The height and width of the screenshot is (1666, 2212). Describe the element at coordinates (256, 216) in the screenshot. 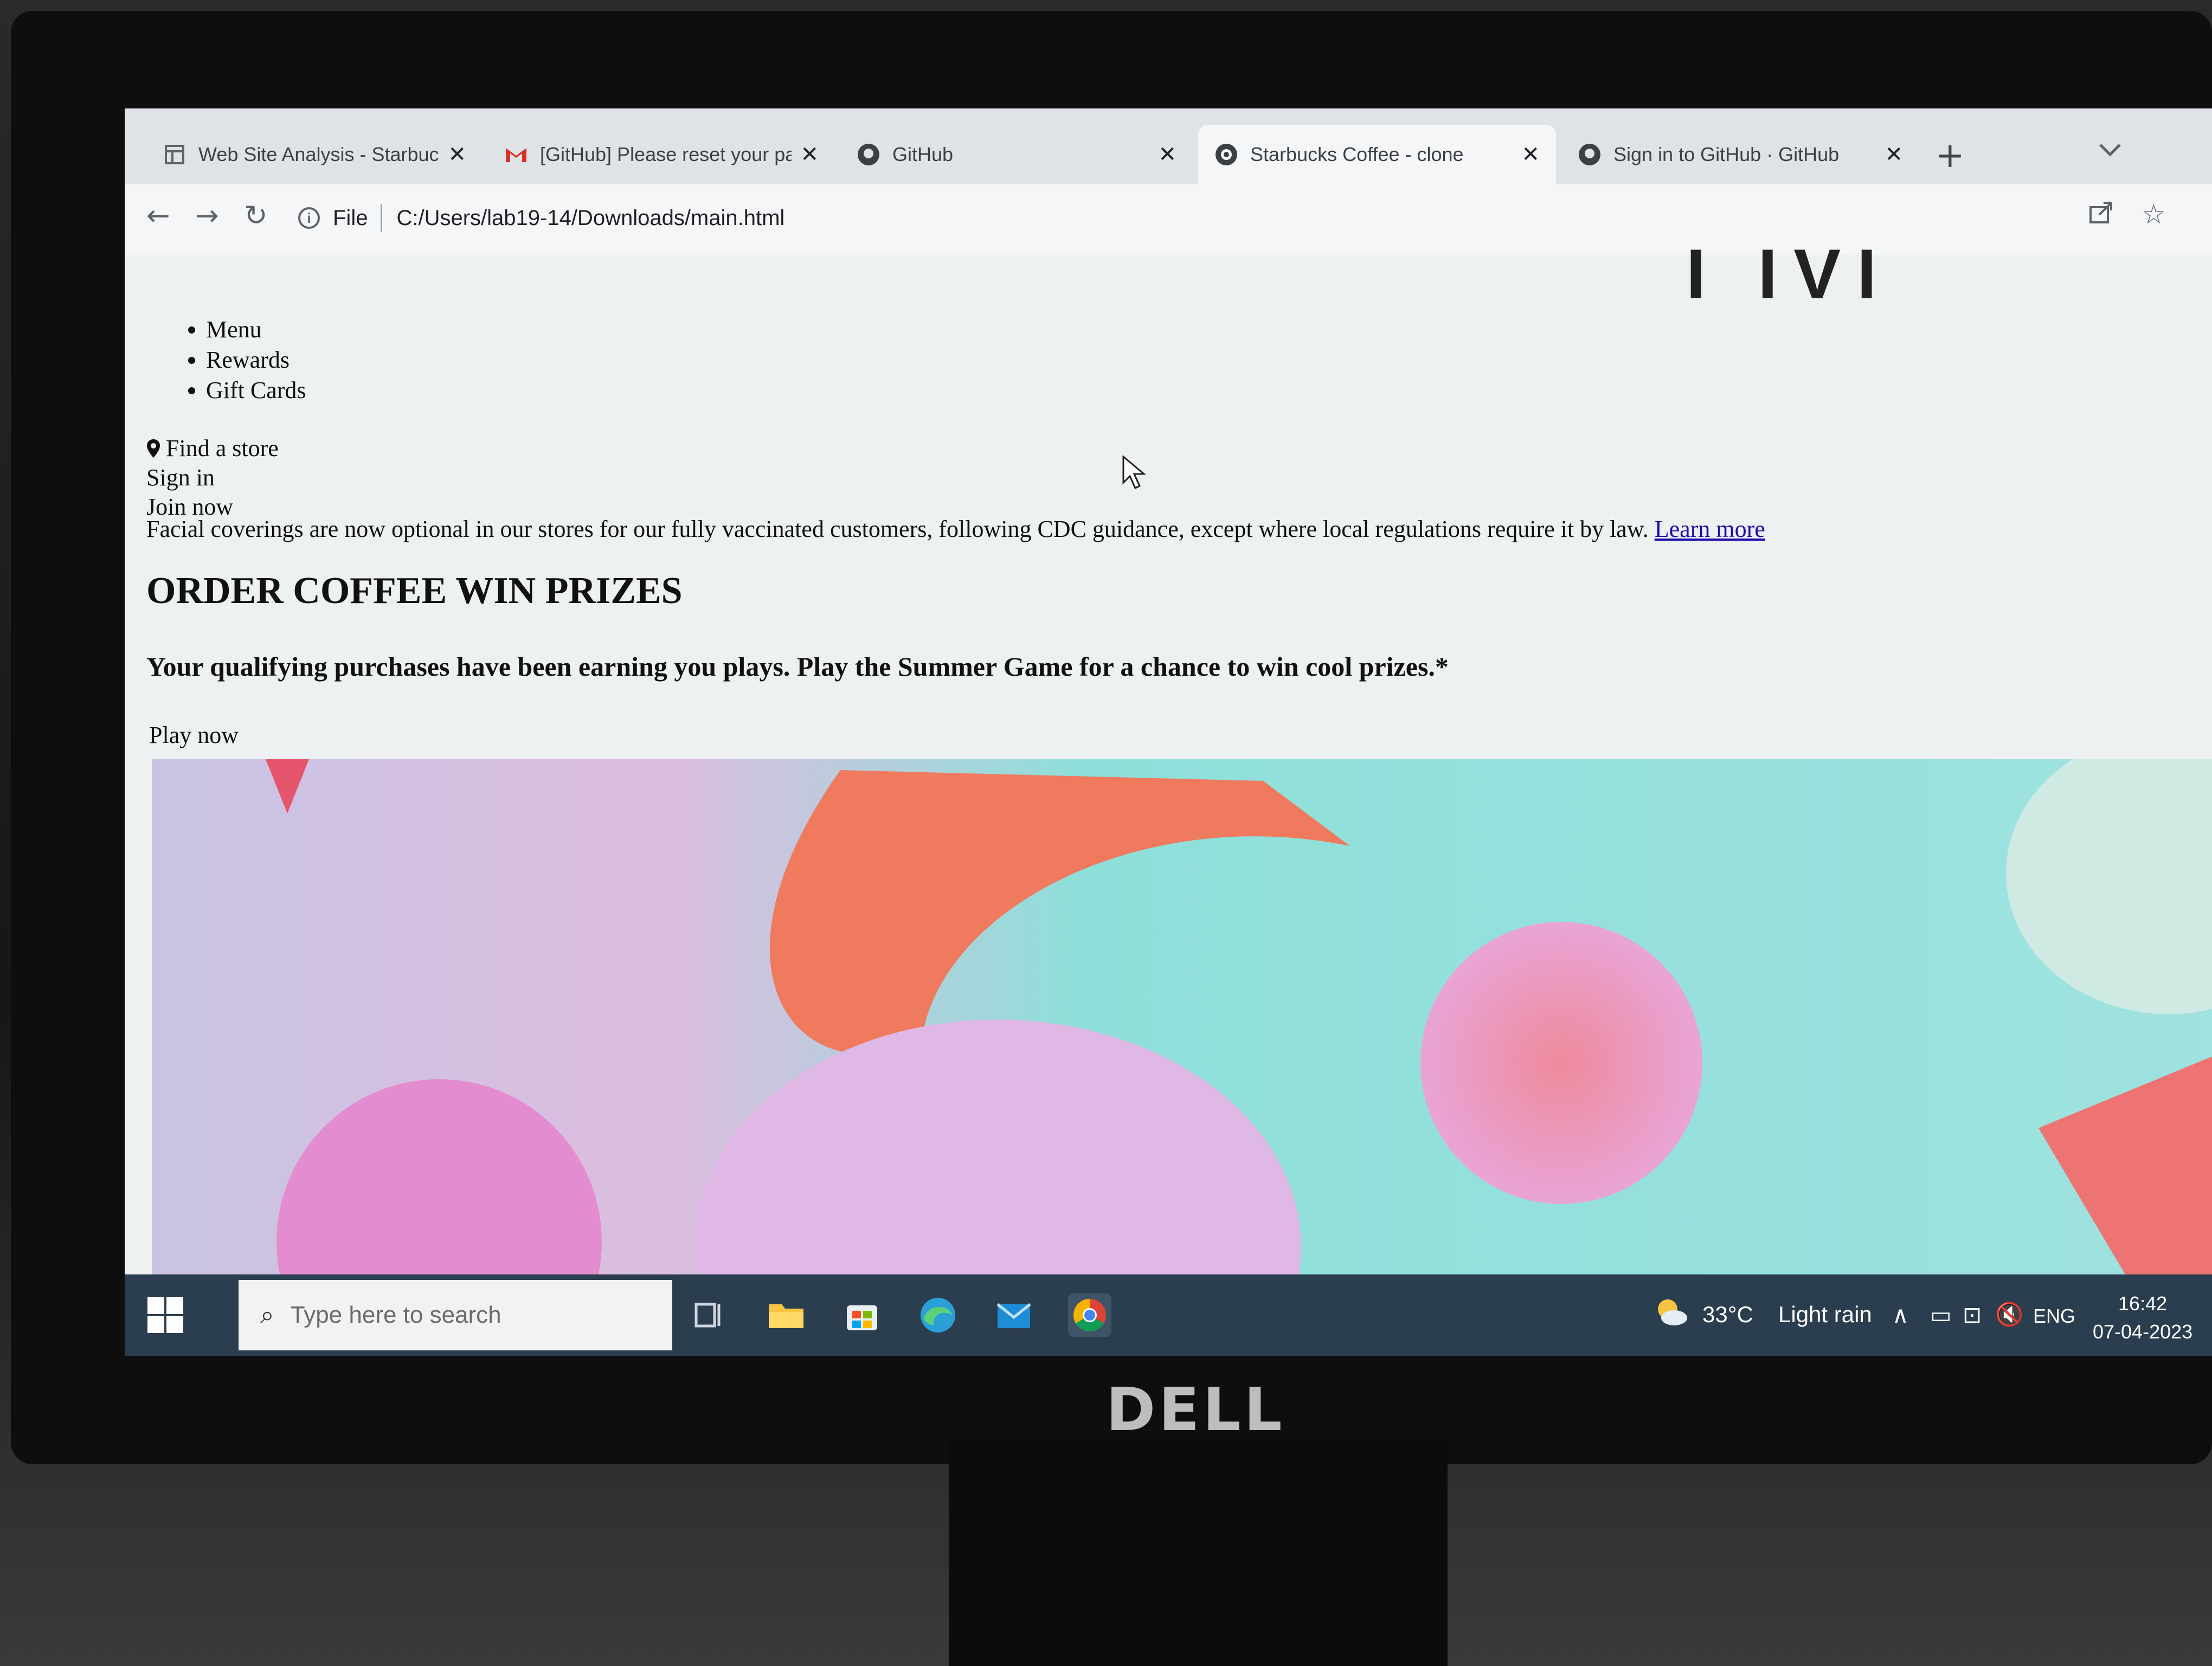

I see `reload-icon: ↻` at that location.